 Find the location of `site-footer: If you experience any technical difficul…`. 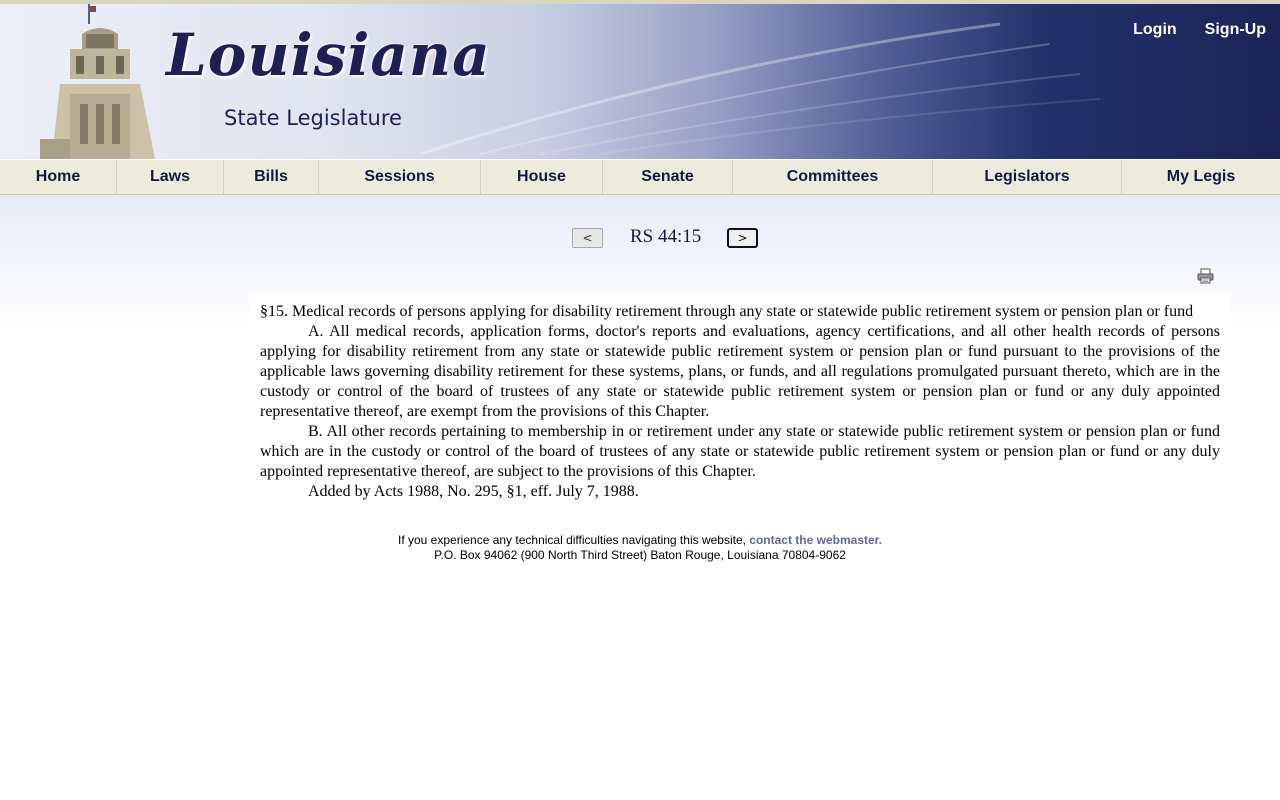

site-footer: If you experience any technical difficul… is located at coordinates (640, 548).